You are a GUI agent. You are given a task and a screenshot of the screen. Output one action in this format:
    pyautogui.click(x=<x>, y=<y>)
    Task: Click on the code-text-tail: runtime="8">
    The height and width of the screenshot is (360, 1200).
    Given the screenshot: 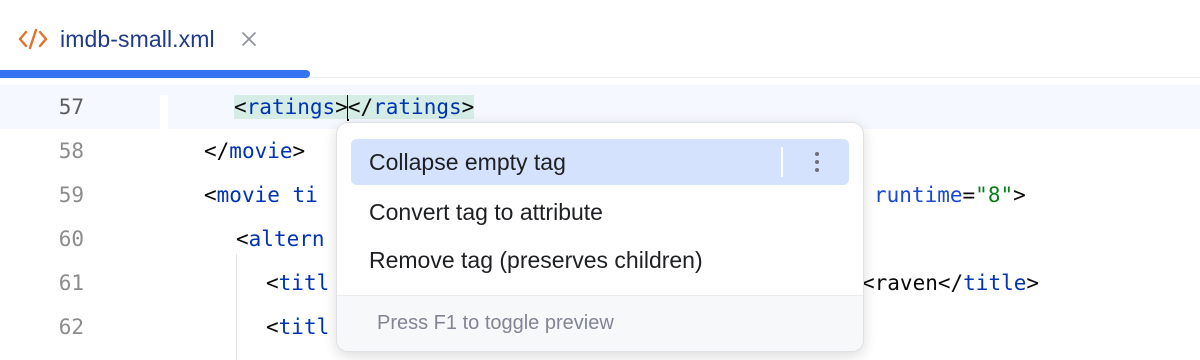 What is the action you would take?
    pyautogui.click(x=950, y=195)
    